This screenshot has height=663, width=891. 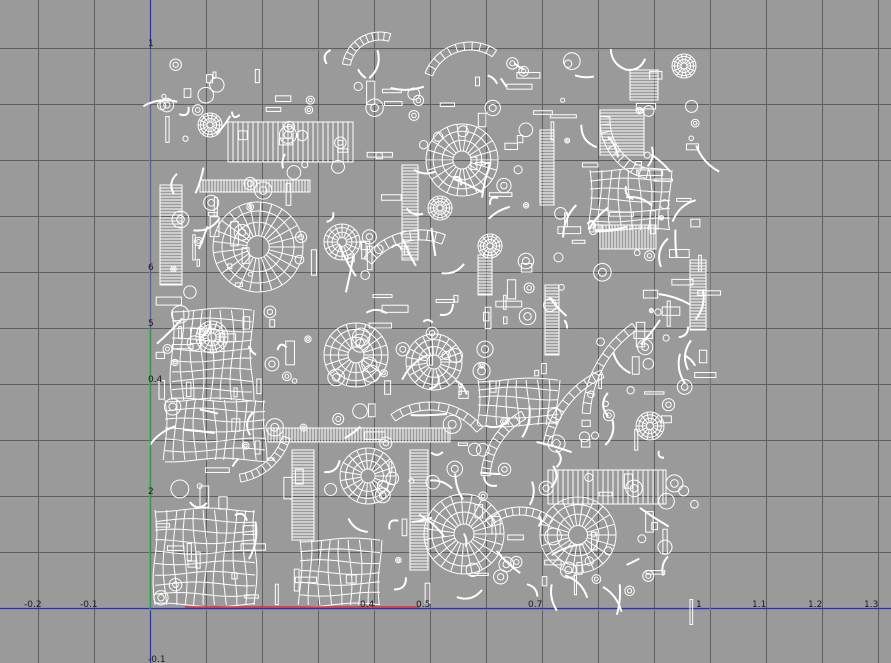 I want to click on u-tick-label: 0.4, so click(x=367, y=605).